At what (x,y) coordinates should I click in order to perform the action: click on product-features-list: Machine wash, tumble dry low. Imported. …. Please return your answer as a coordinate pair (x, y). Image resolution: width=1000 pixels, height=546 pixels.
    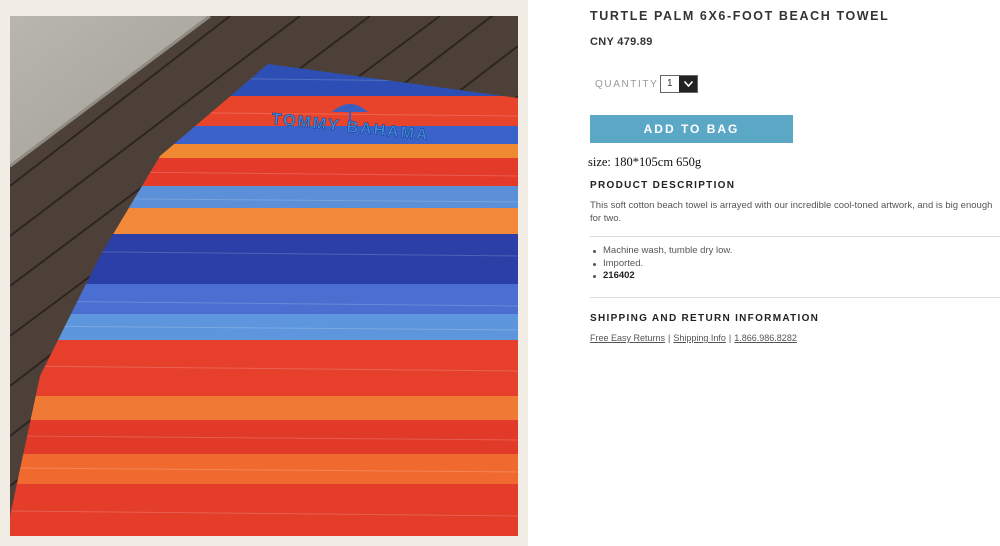
    Looking at the image, I should click on (661, 264).